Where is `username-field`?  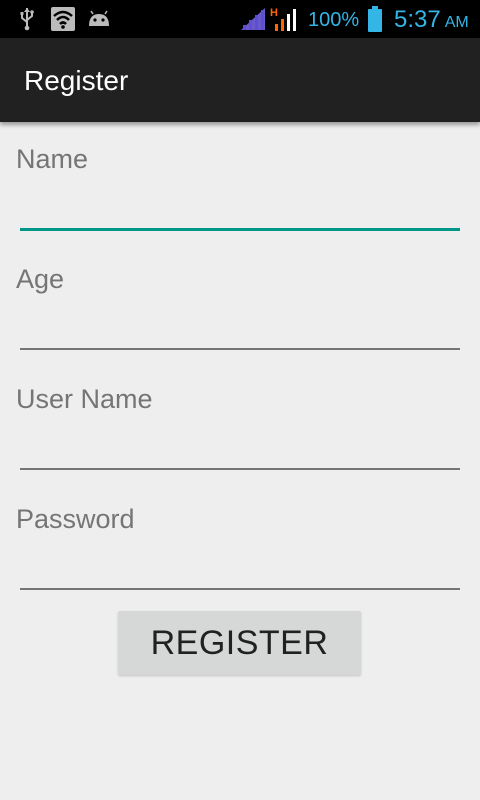
username-field is located at coordinates (240, 448).